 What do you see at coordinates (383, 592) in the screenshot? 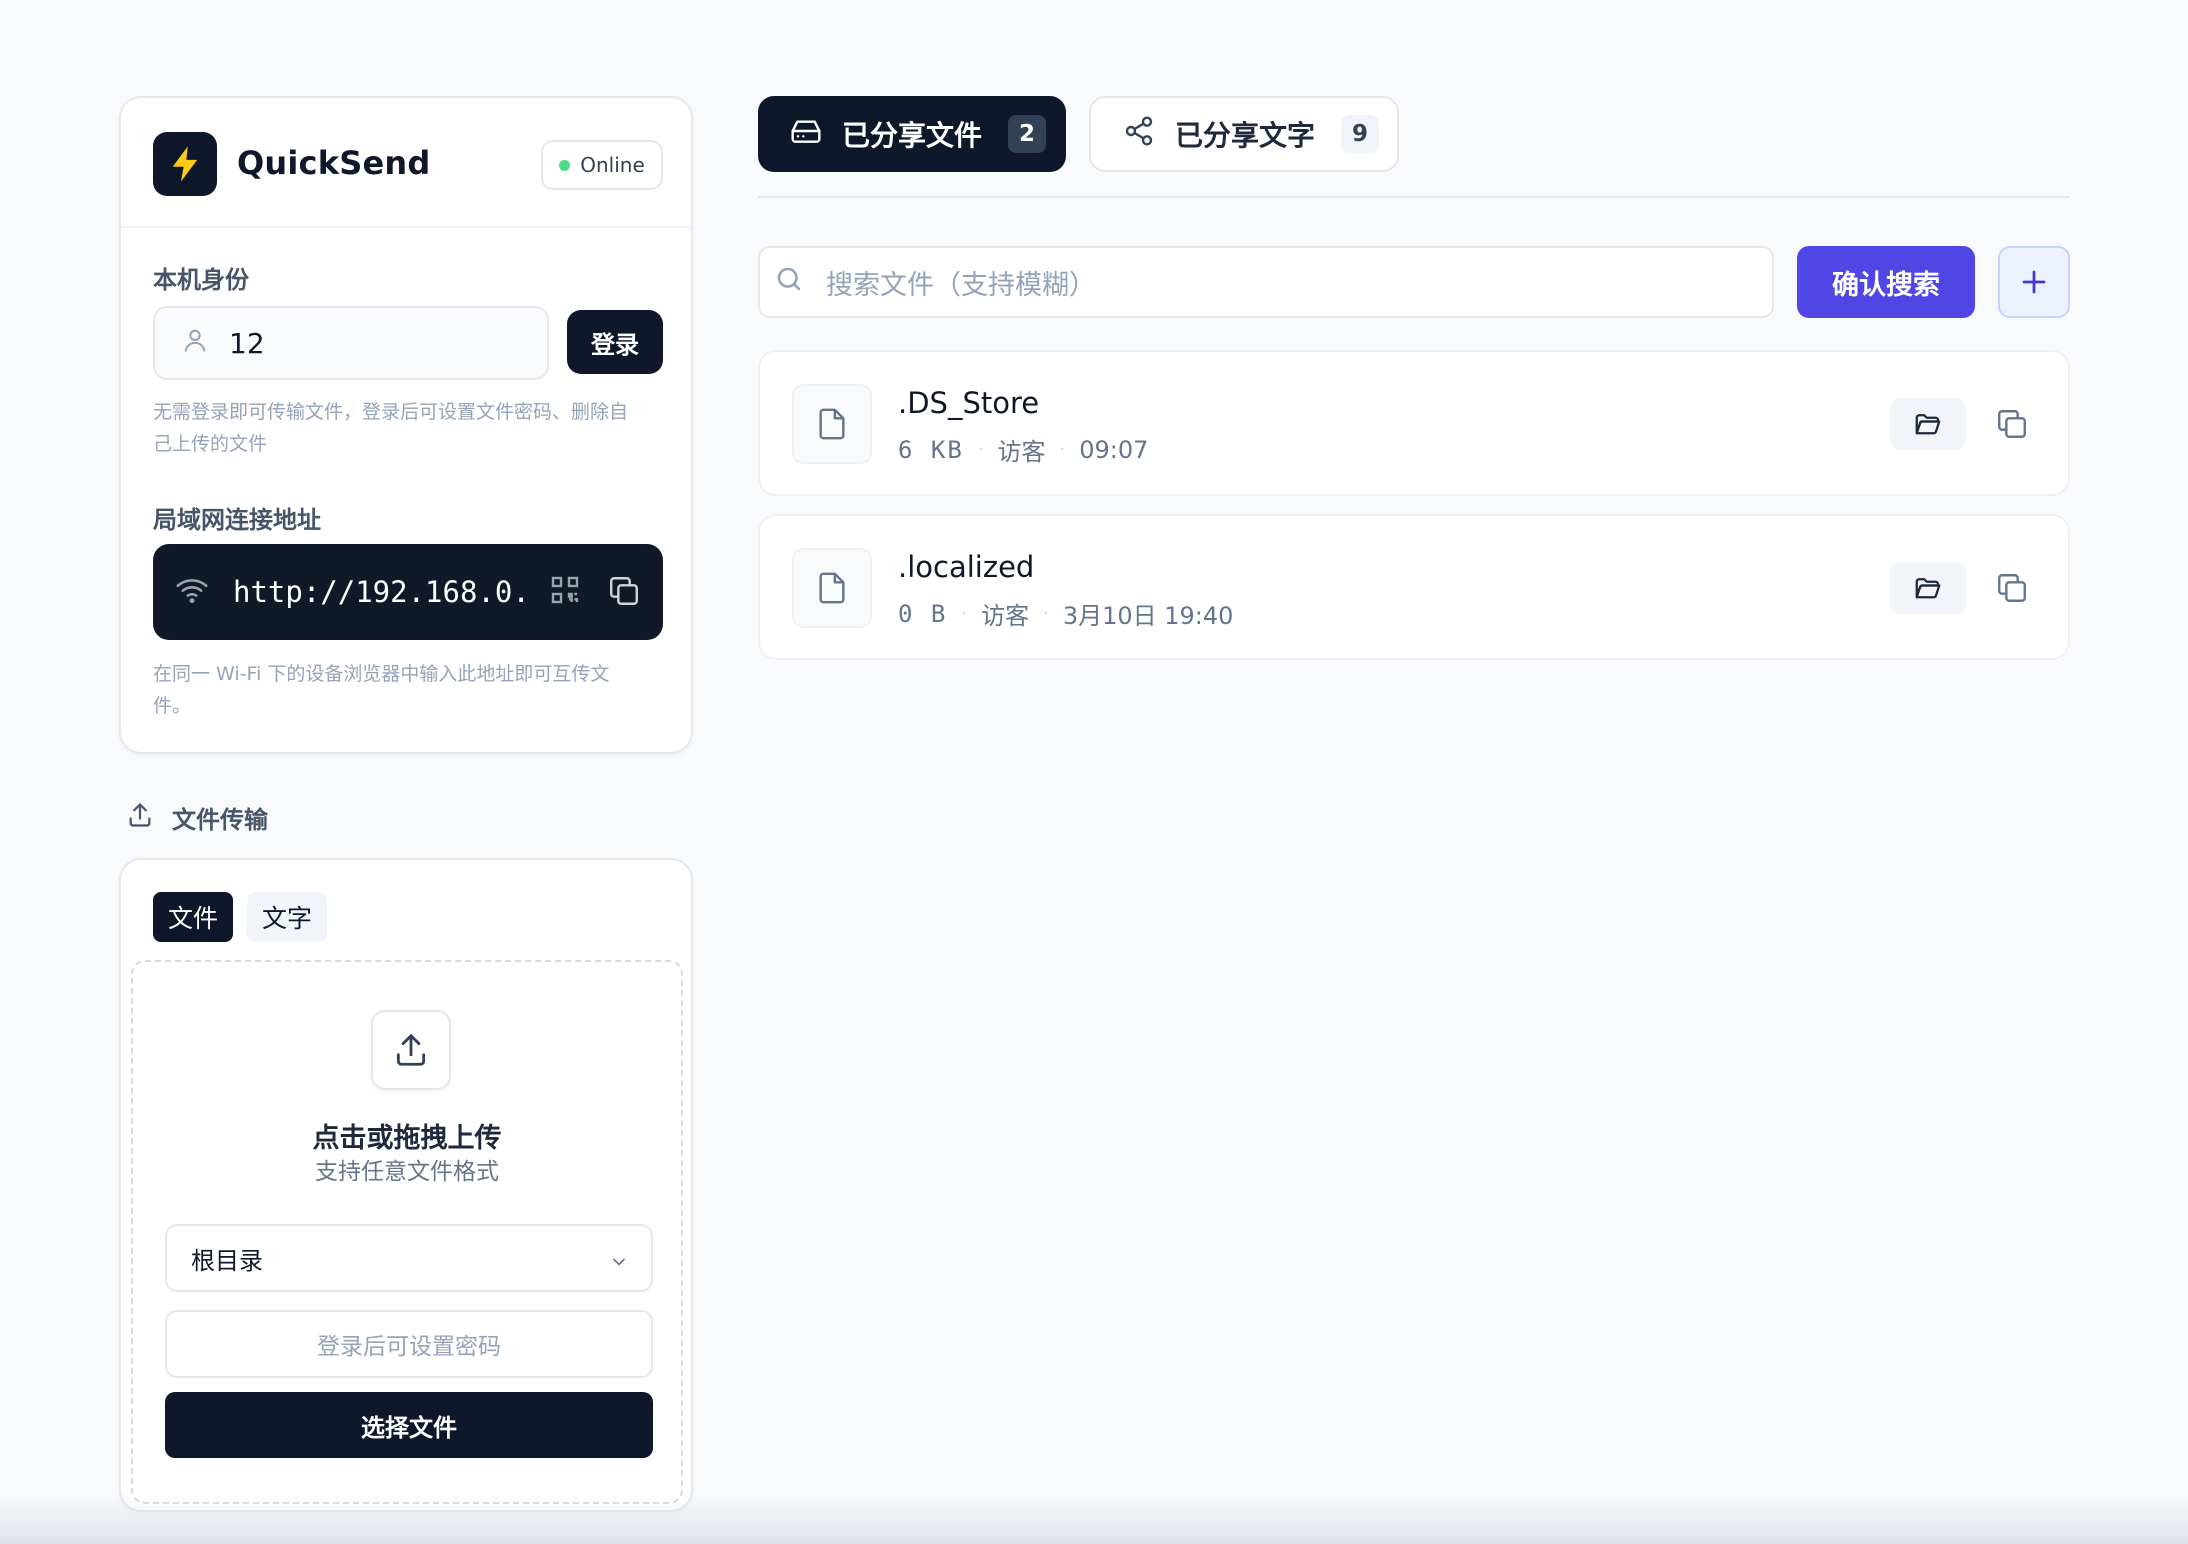
I see `lan-url: http://192.168.0.` at bounding box center [383, 592].